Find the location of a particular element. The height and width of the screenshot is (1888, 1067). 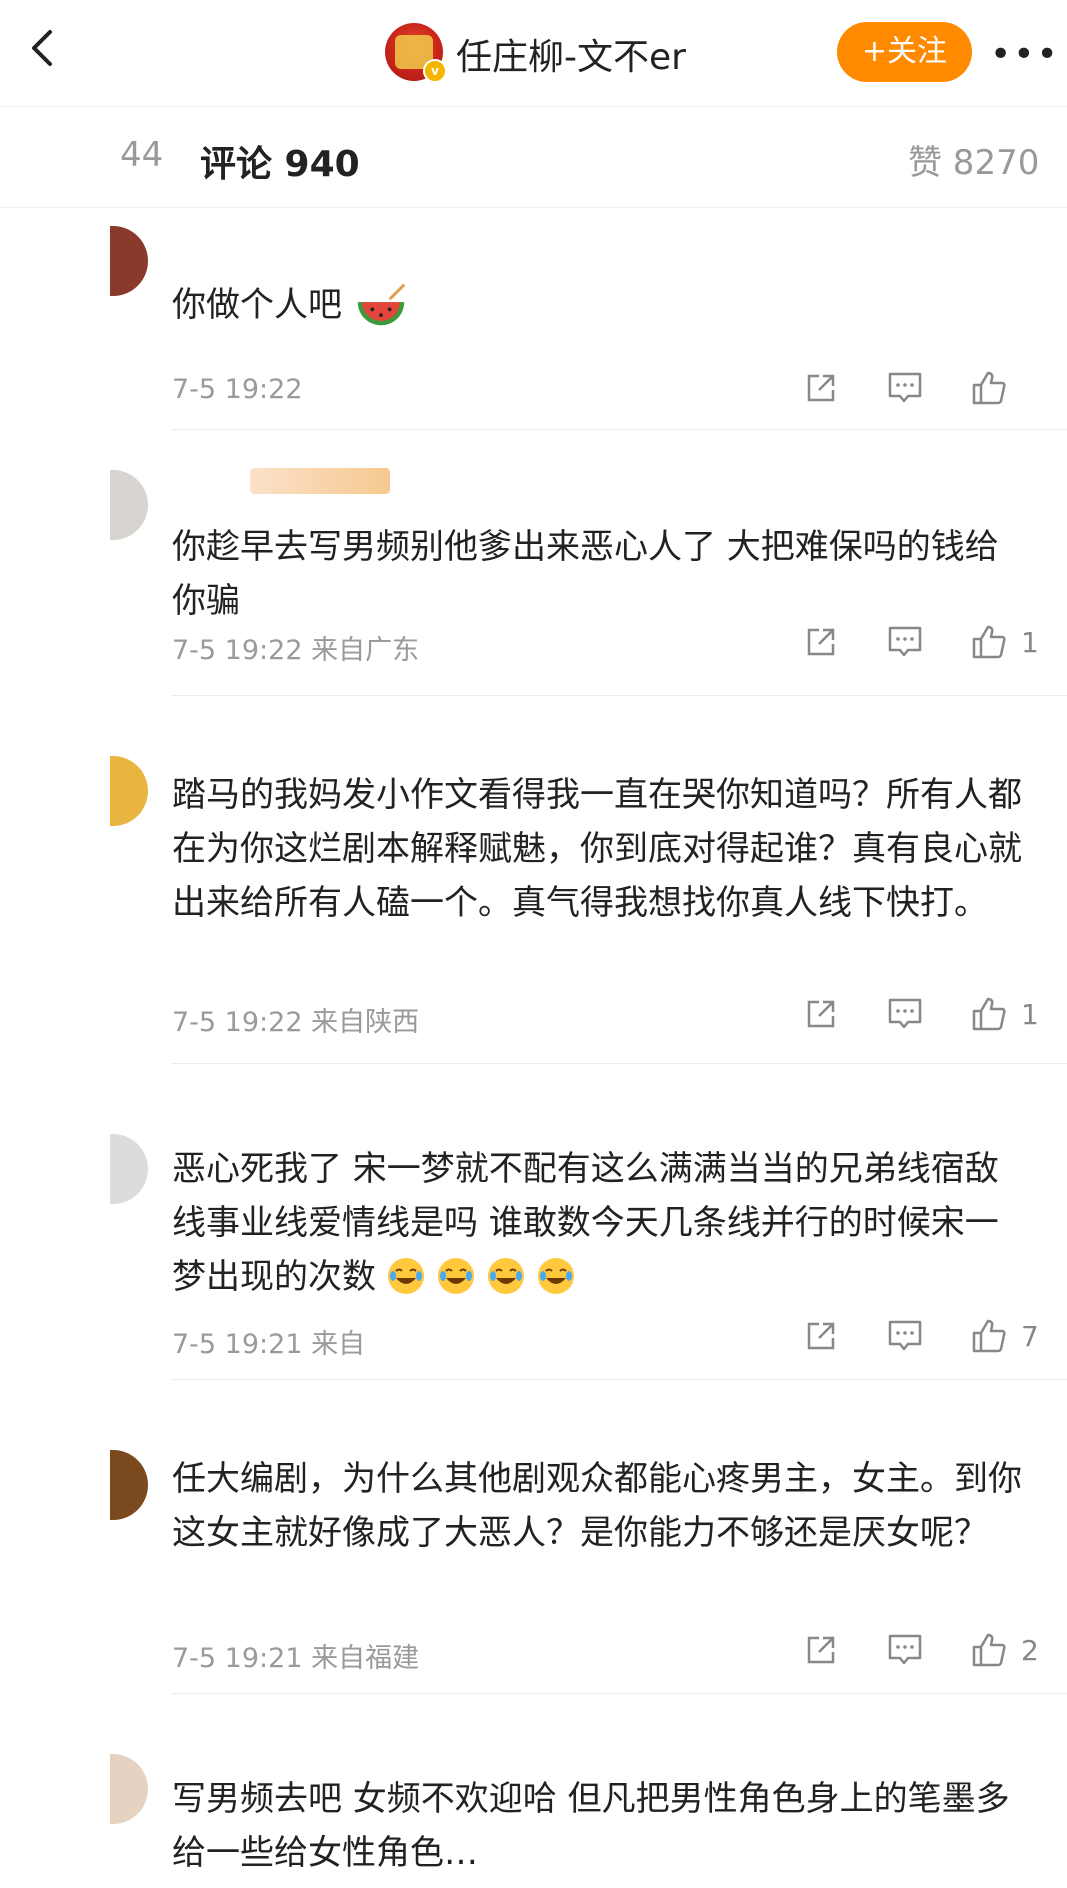

tab-comments: 评论 940 is located at coordinates (280, 161).